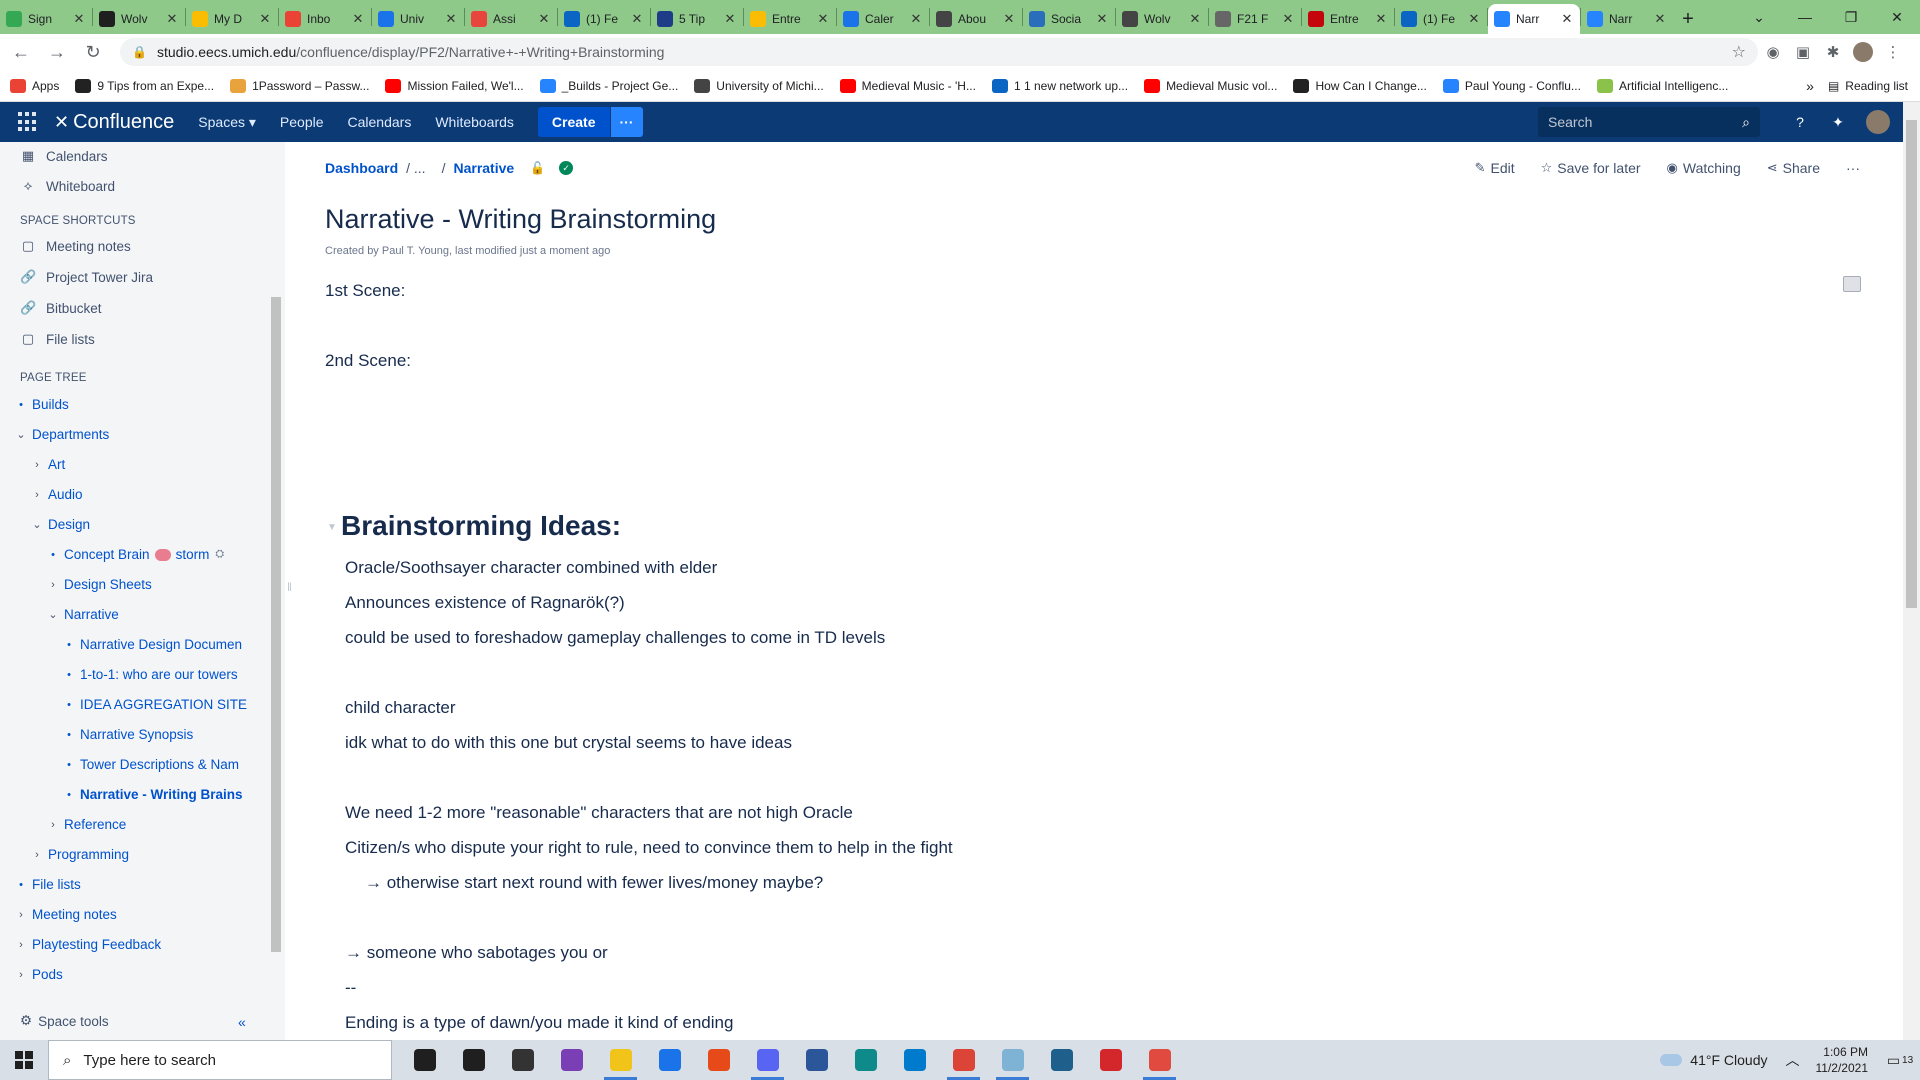 This screenshot has width=1920, height=1080. Describe the element at coordinates (332, 527) in the screenshot. I see `heading-collapse-icon: ▼` at that location.